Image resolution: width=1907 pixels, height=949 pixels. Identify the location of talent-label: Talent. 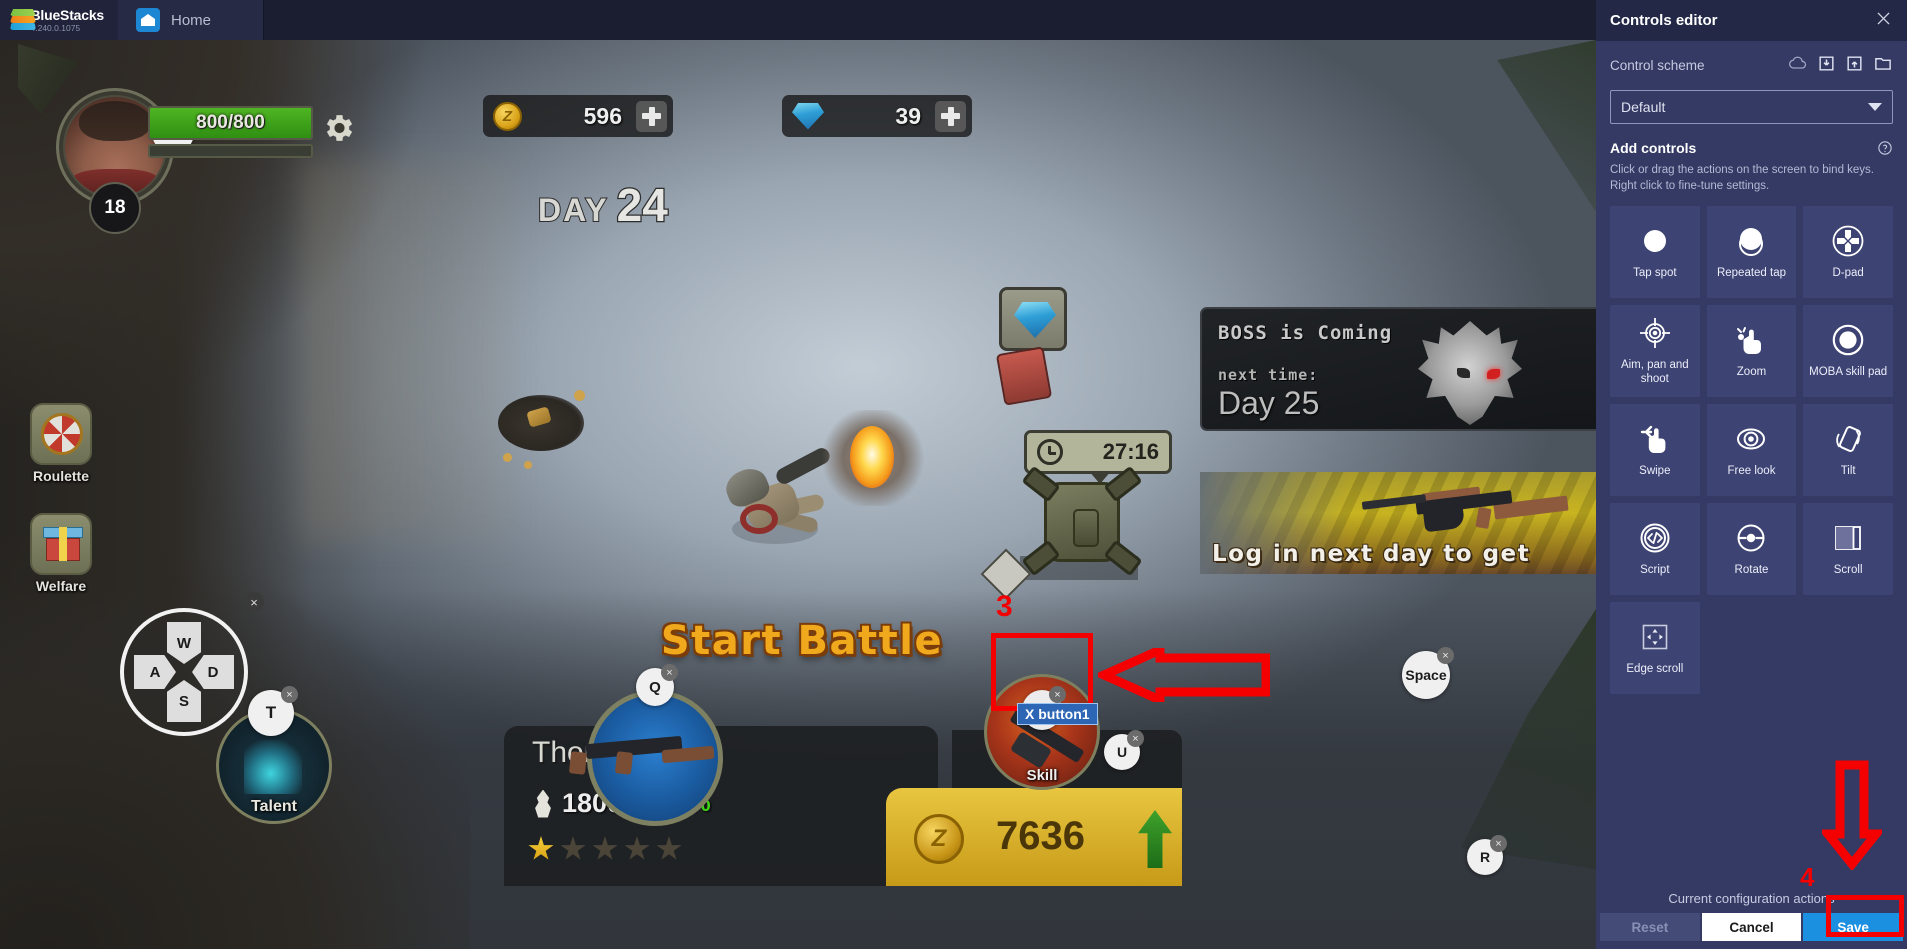
(274, 806).